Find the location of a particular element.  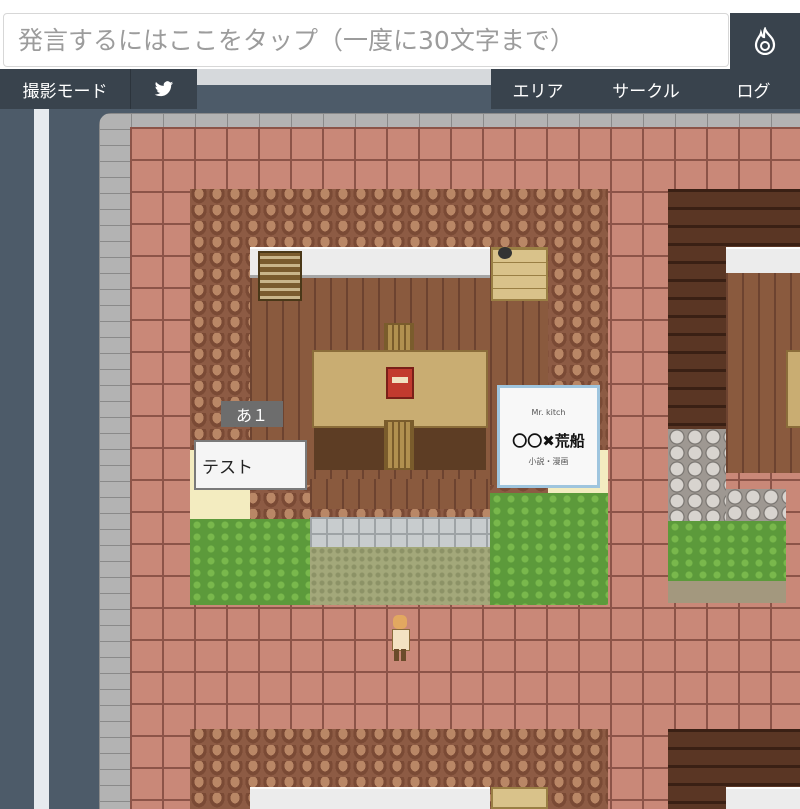

flame-icon is located at coordinates (765, 41).